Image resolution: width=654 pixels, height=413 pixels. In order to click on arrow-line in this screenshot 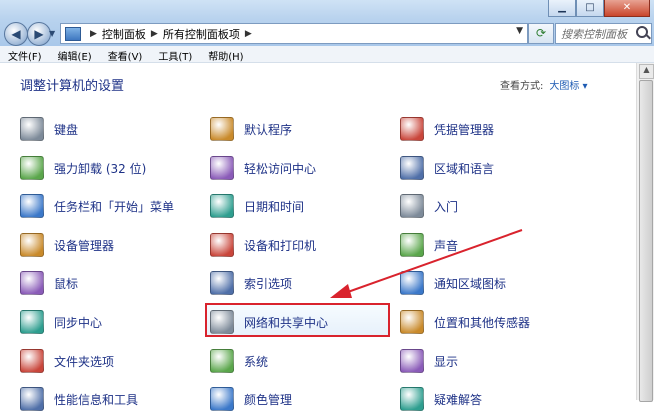, I will do `click(433, 261)`.